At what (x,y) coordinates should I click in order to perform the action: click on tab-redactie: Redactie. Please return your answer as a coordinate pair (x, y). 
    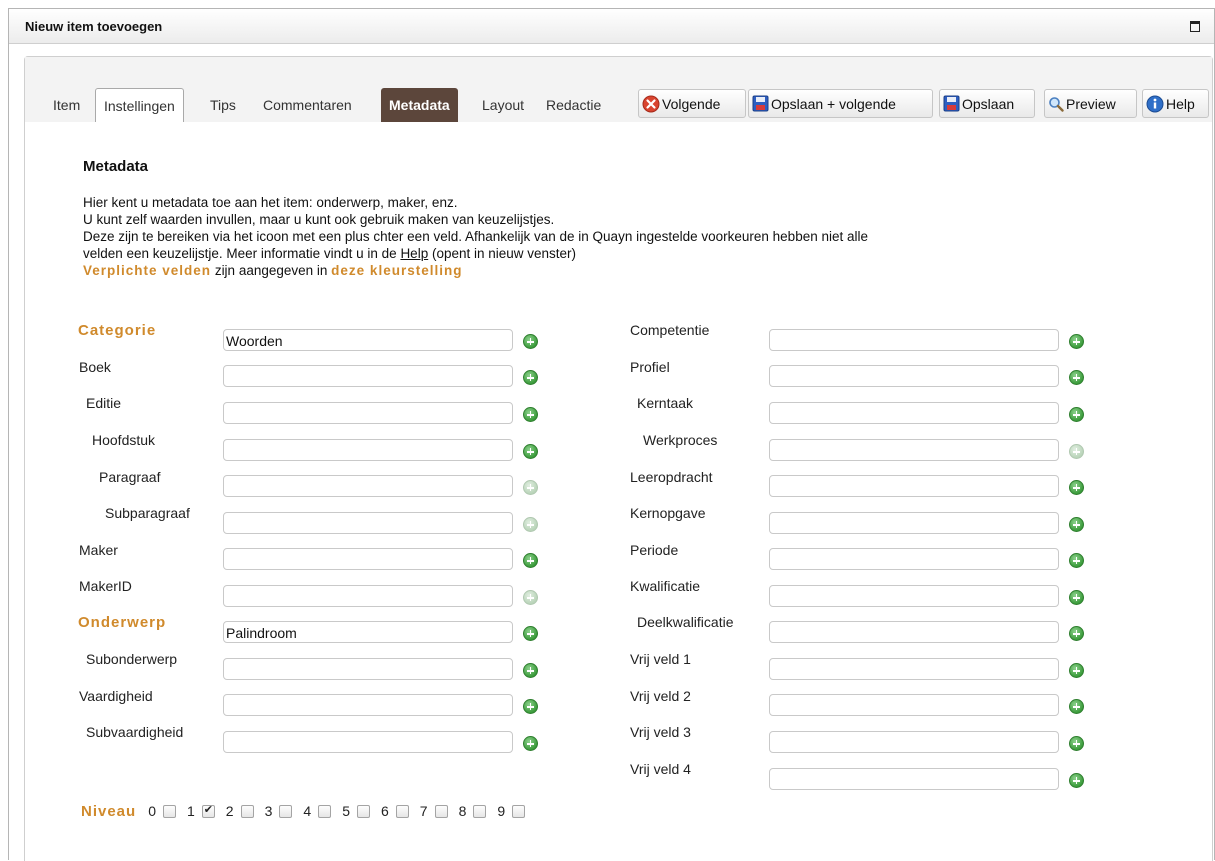
    Looking at the image, I should click on (573, 105).